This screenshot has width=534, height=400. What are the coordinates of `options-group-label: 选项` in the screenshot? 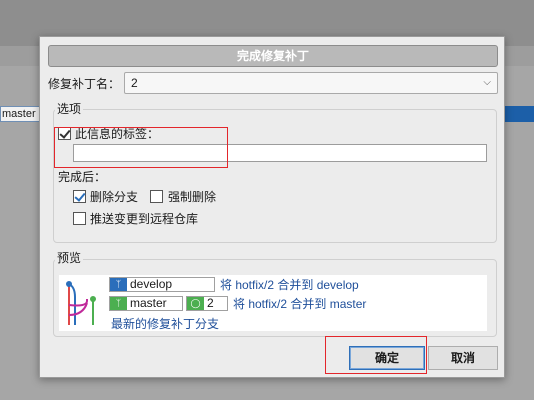 It's located at (69, 109).